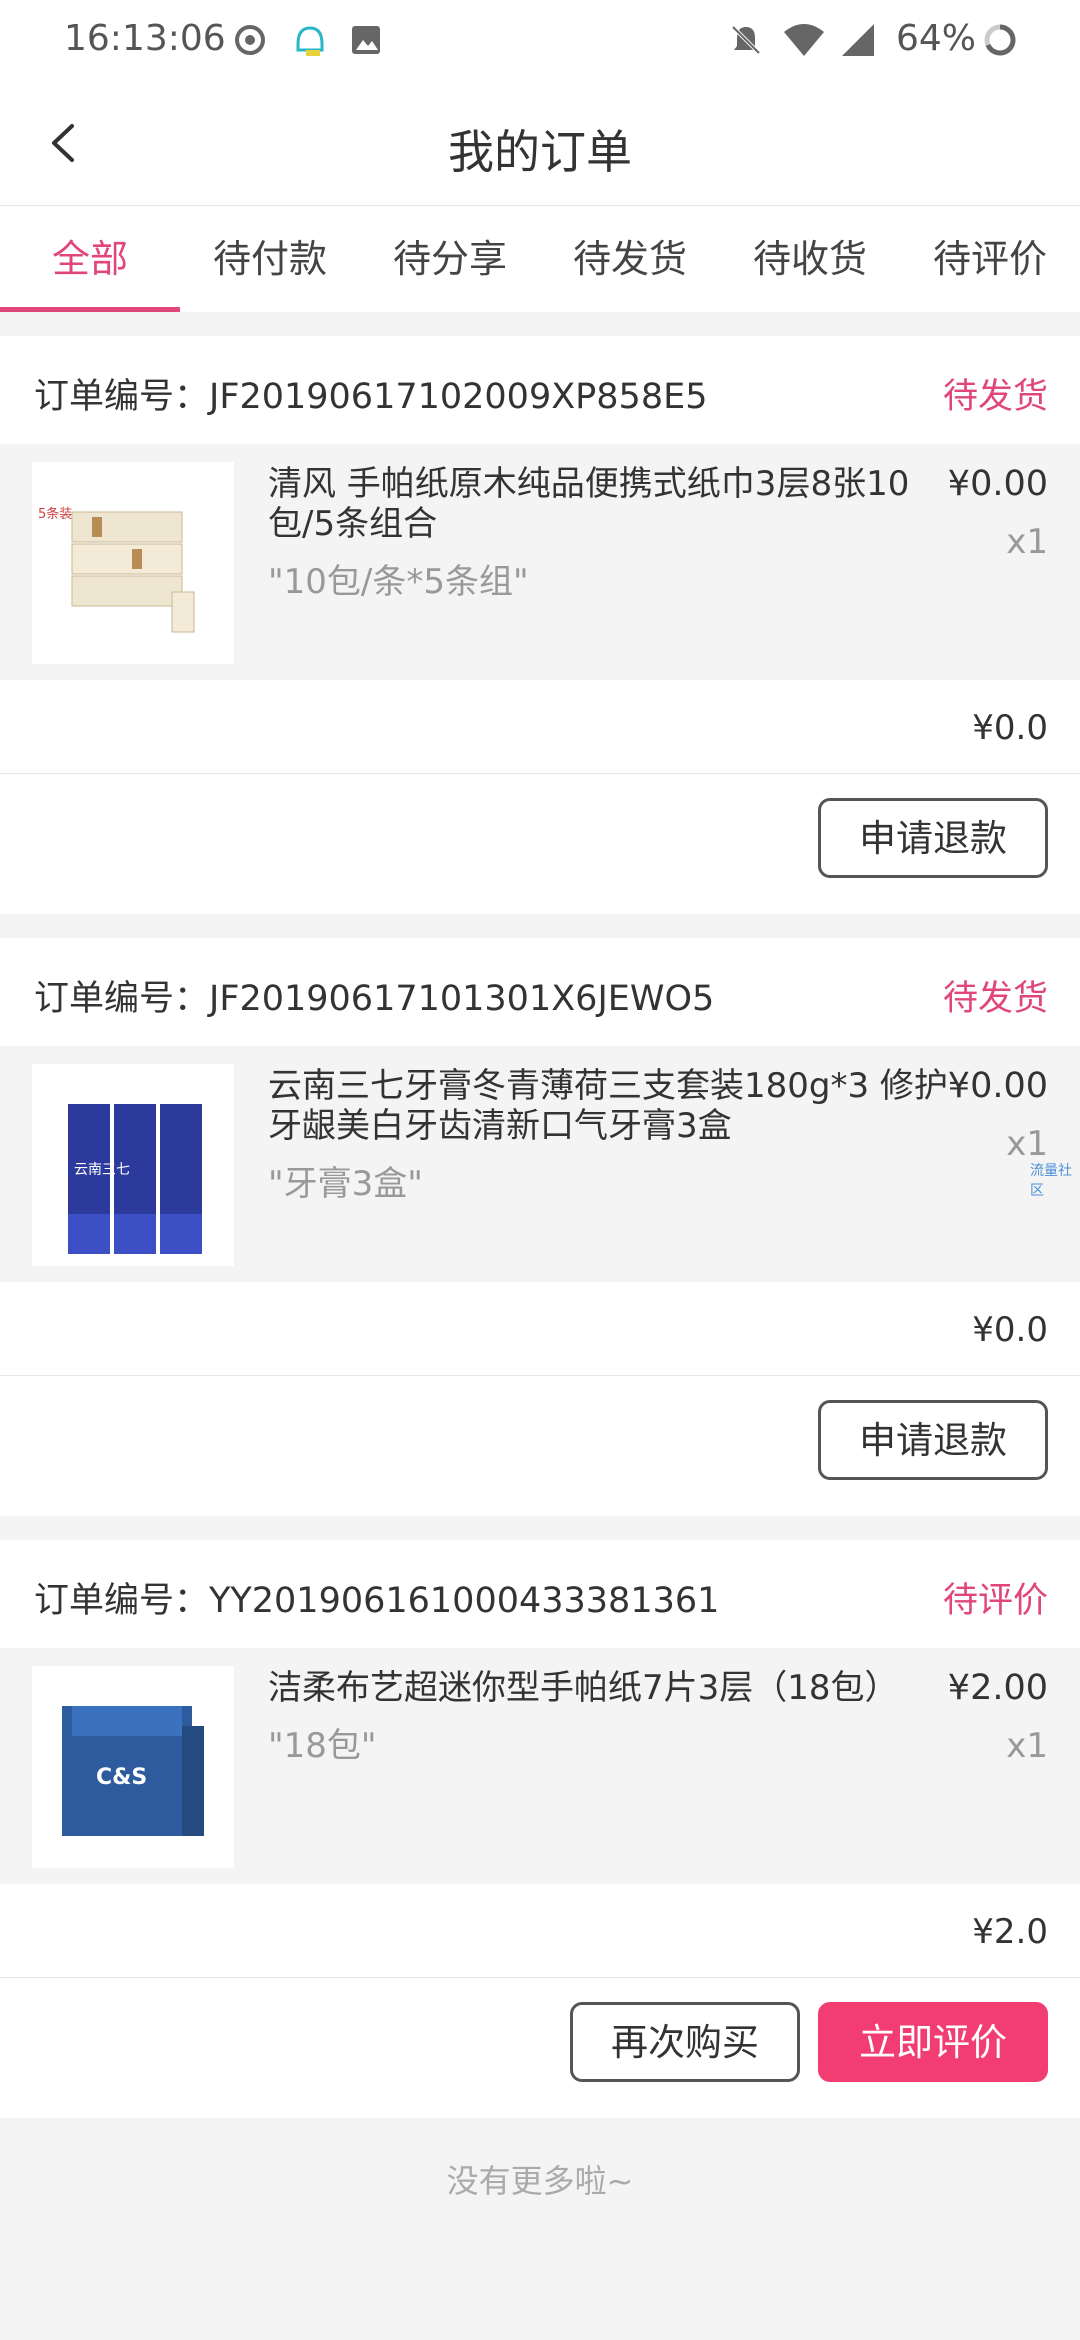  I want to click on svg-text: 云南三七, so click(102, 1170).